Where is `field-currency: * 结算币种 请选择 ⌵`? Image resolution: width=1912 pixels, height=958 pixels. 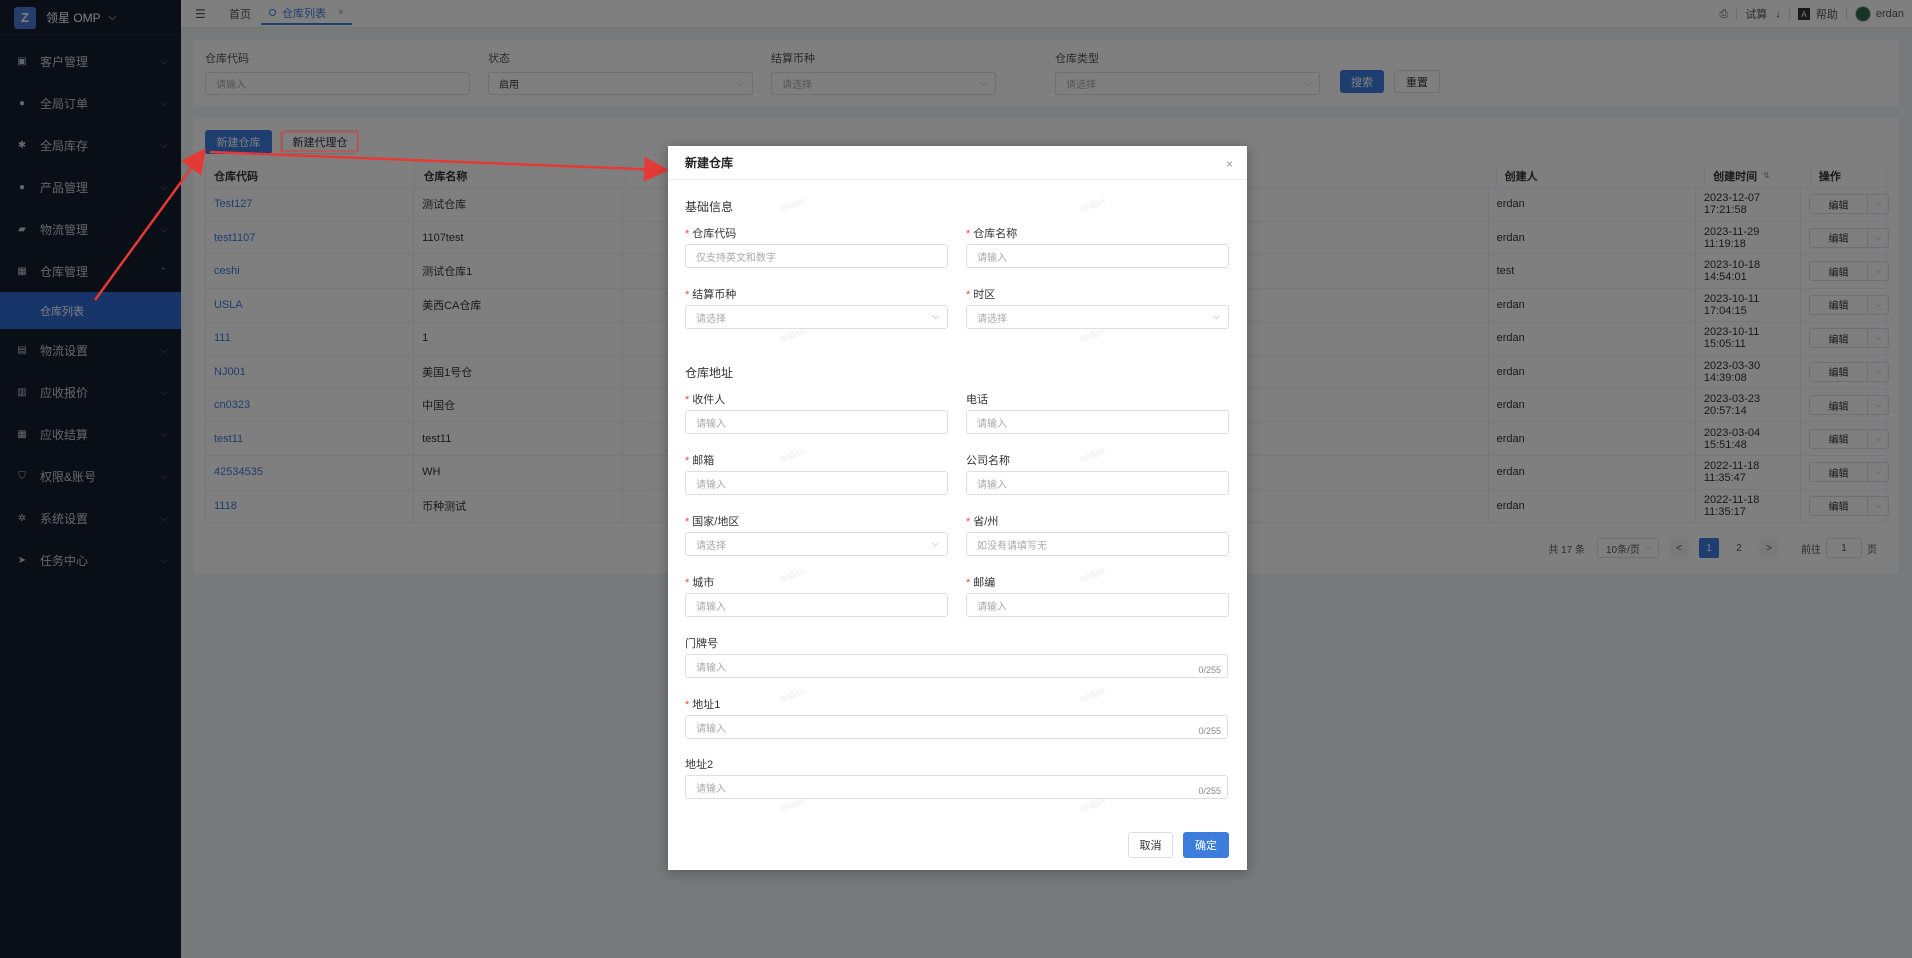 field-currency: * 结算币种 请选择 ⌵ is located at coordinates (816, 307).